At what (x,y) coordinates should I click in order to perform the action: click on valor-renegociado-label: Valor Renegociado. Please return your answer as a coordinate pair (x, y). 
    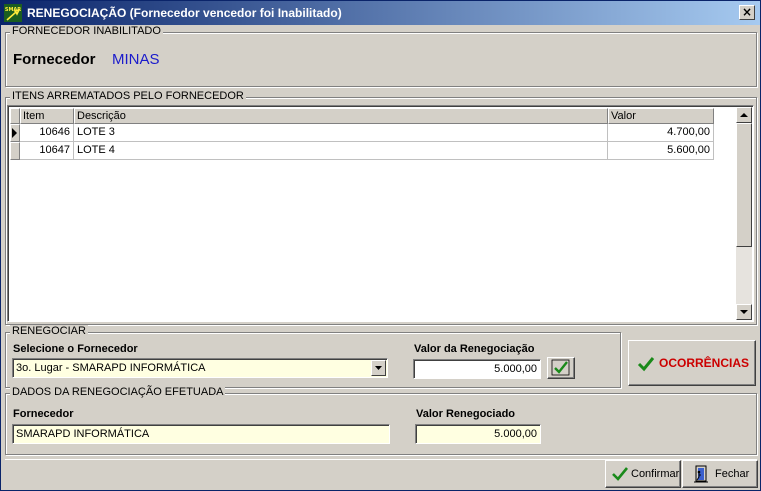
    Looking at the image, I should click on (466, 414).